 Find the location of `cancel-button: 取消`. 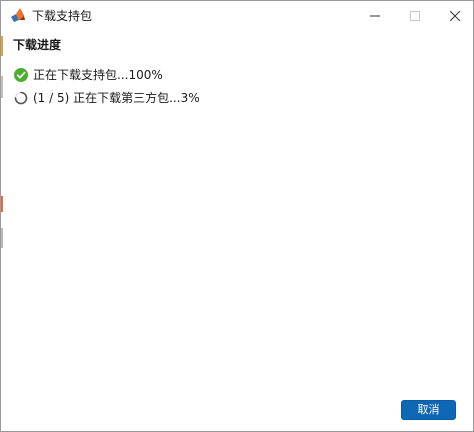

cancel-button: 取消 is located at coordinates (428, 410).